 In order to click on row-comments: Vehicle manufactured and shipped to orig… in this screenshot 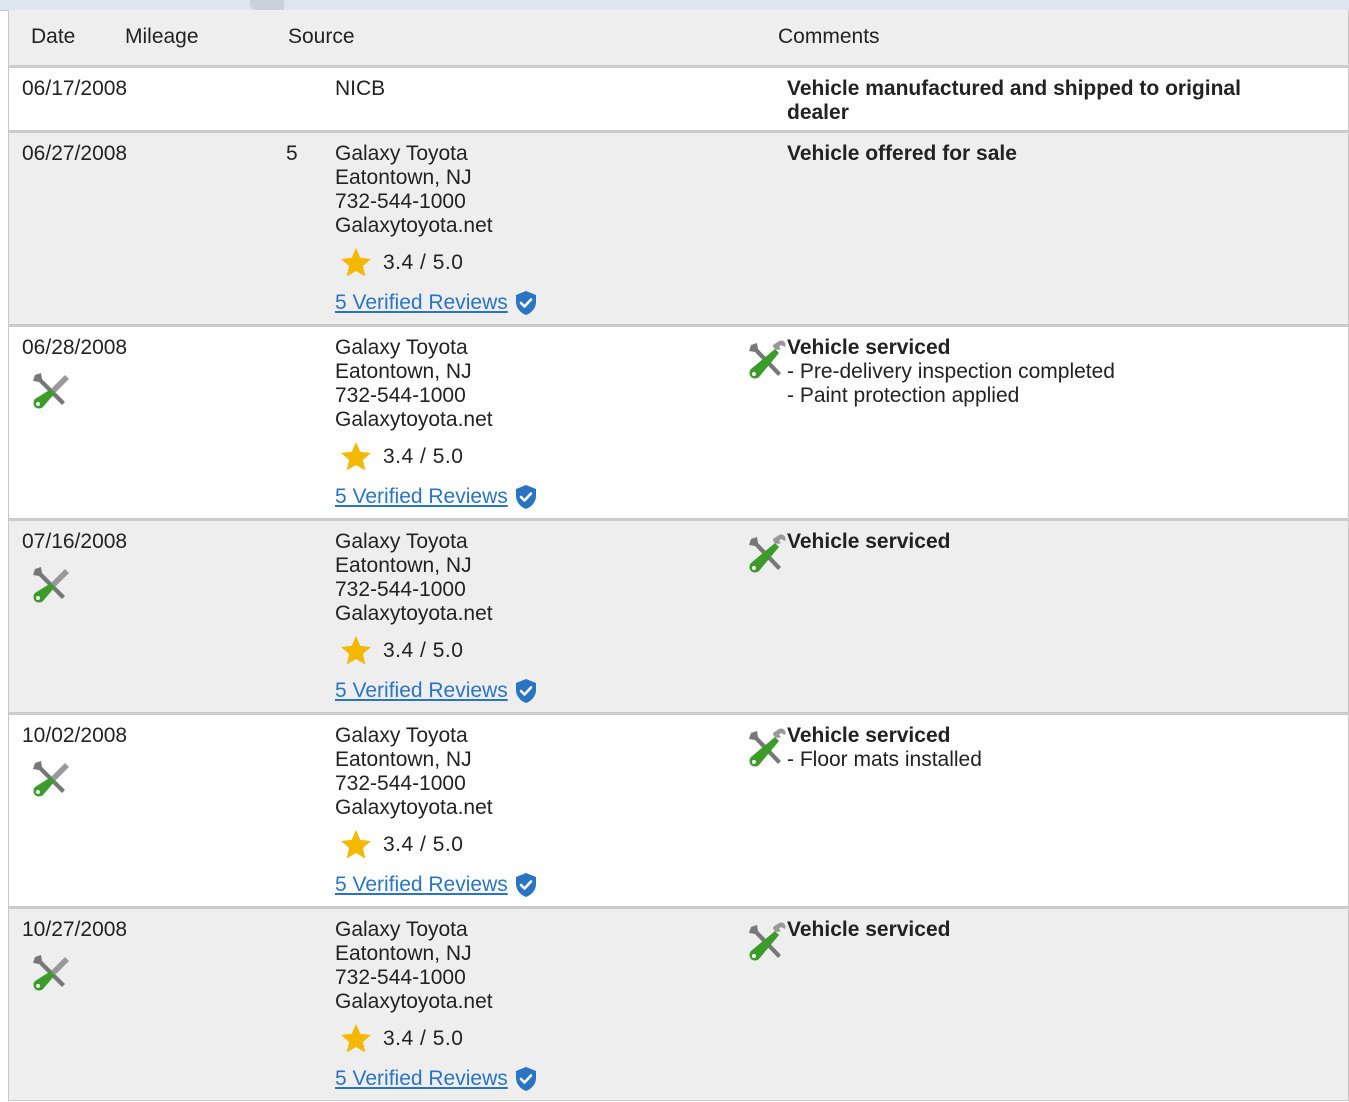, I will do `click(1047, 101)`.